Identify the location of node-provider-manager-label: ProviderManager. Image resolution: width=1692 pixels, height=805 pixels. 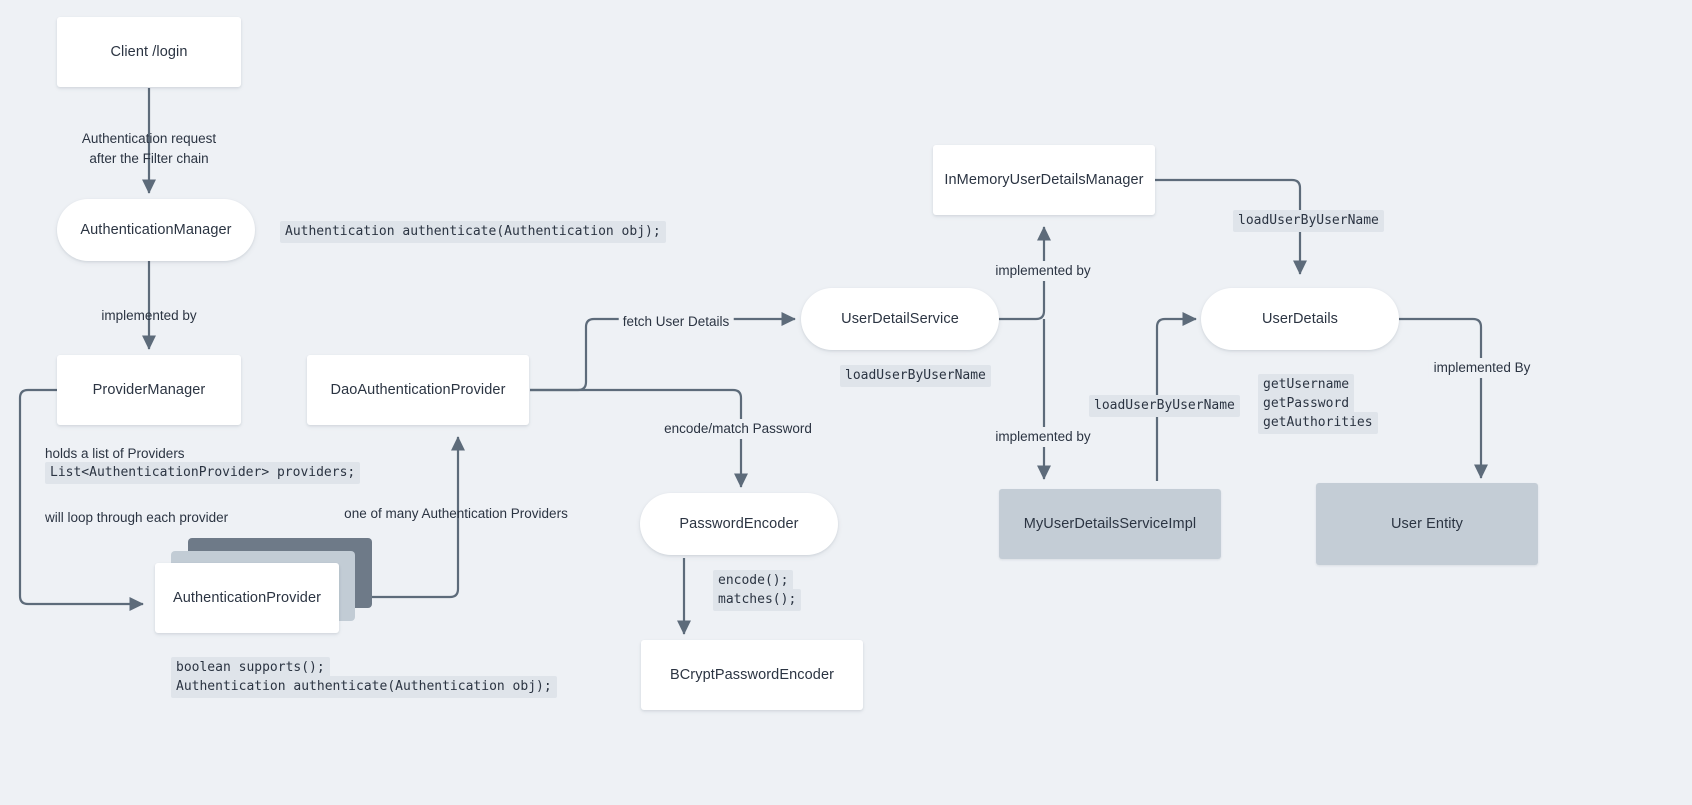
(149, 389).